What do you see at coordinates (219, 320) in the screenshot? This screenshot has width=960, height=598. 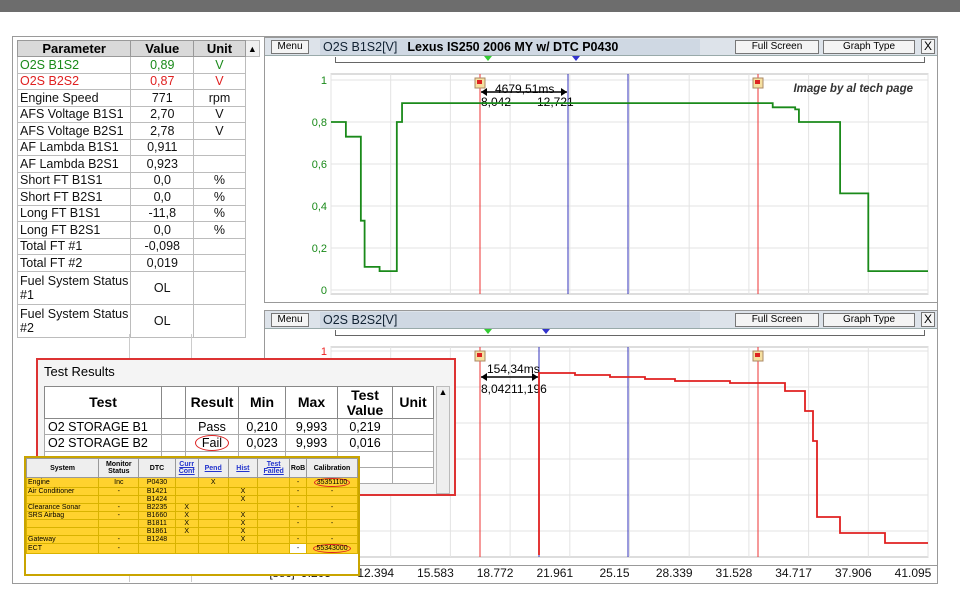 I see `param-unit` at bounding box center [219, 320].